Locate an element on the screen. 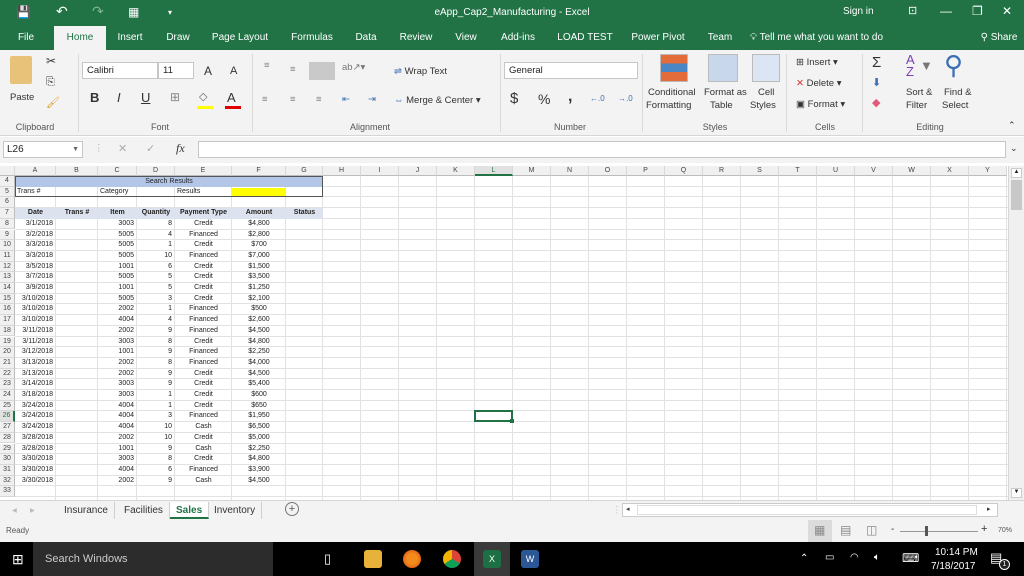 This screenshot has height=576, width=1024. row-header-20: 20 is located at coordinates (7, 352).